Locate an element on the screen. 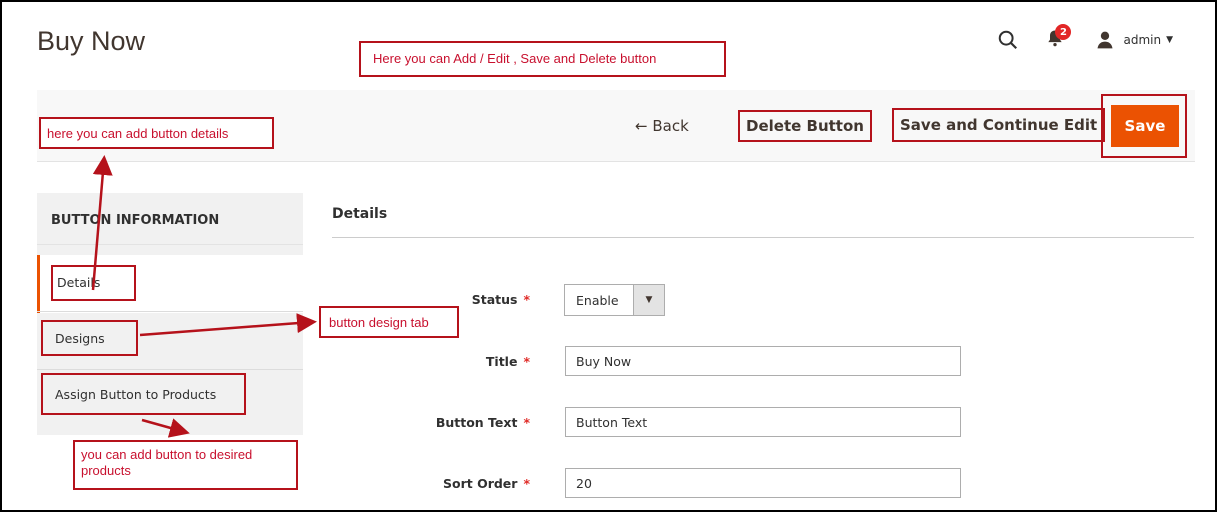 Image resolution: width=1217 pixels, height=512 pixels. arrow-to-details-annotation is located at coordinates (102, 223).